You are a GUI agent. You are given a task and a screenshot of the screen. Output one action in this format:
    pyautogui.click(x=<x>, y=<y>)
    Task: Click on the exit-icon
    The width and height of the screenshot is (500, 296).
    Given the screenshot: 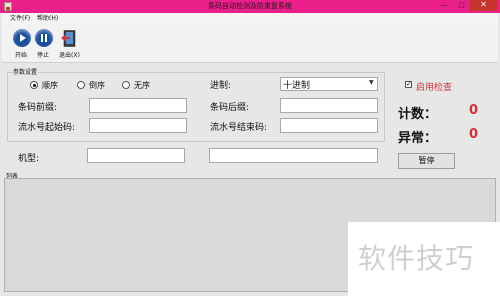 What is the action you would take?
    pyautogui.click(x=69, y=38)
    